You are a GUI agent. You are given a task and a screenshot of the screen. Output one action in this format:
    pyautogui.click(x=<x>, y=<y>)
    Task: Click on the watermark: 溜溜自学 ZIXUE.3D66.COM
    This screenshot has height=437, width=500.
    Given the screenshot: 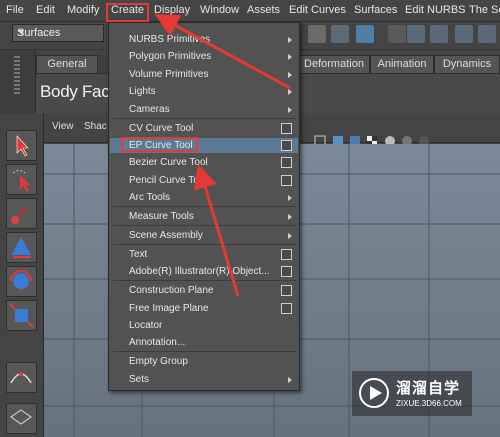 What is the action you would take?
    pyautogui.click(x=412, y=393)
    